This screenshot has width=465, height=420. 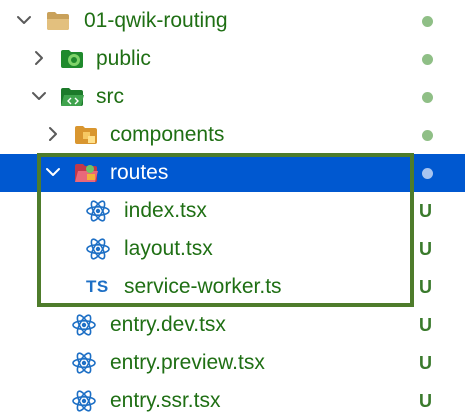 What do you see at coordinates (232, 325) in the screenshot?
I see `tree-item-entry-dev-tsx: entry.dev.tsx U` at bounding box center [232, 325].